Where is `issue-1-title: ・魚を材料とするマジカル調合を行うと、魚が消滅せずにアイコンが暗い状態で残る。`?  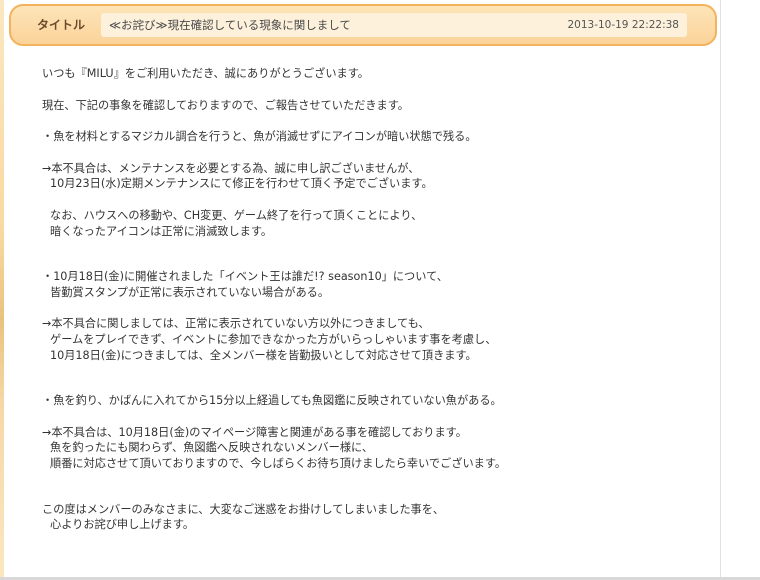 issue-1-title: ・魚を材料とするマジカル調合を行うと、魚が消滅せずにアイコンが暗い状態で残る。 is located at coordinates (259, 137).